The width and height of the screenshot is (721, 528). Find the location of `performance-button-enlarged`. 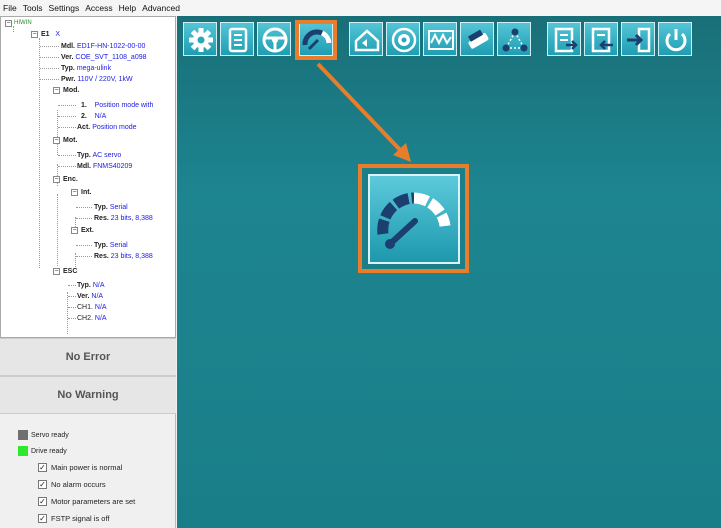

performance-button-enlarged is located at coordinates (414, 219).